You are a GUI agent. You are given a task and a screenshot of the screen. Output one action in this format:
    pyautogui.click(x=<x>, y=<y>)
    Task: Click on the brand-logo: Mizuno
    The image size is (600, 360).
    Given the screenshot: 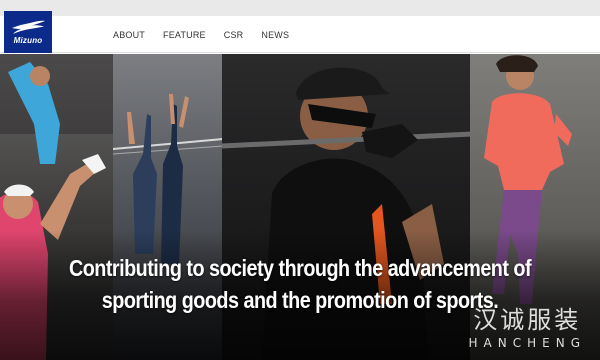 What is the action you would take?
    pyautogui.click(x=28, y=32)
    